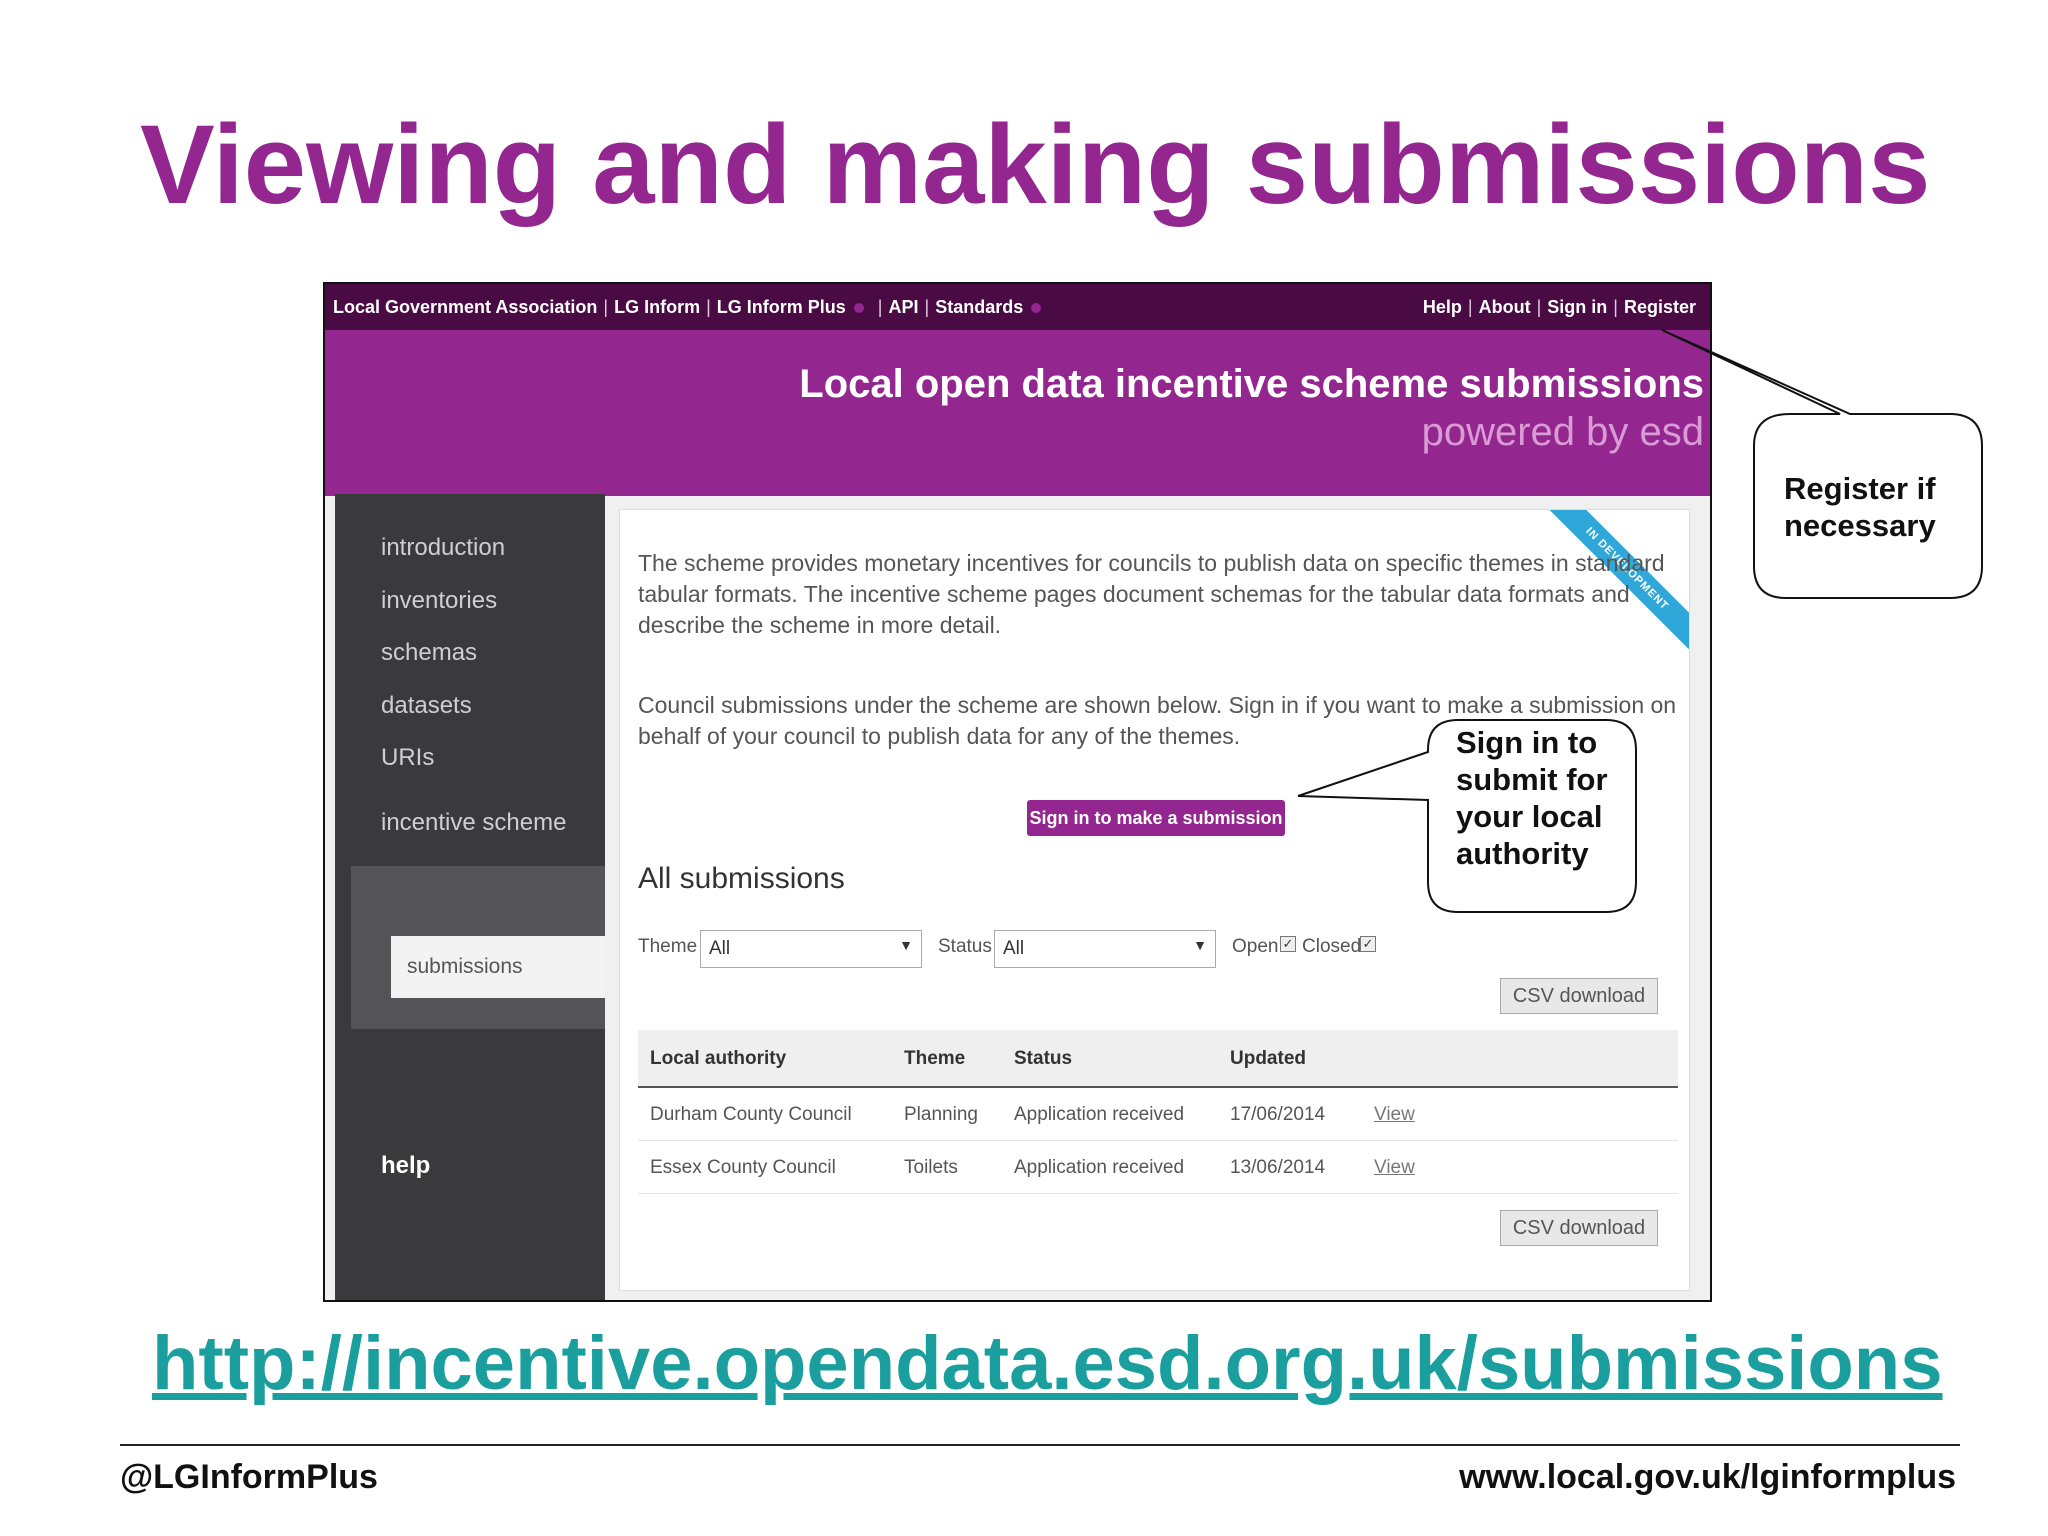 The width and height of the screenshot is (2048, 1536). I want to click on open-label: Open, so click(1255, 946).